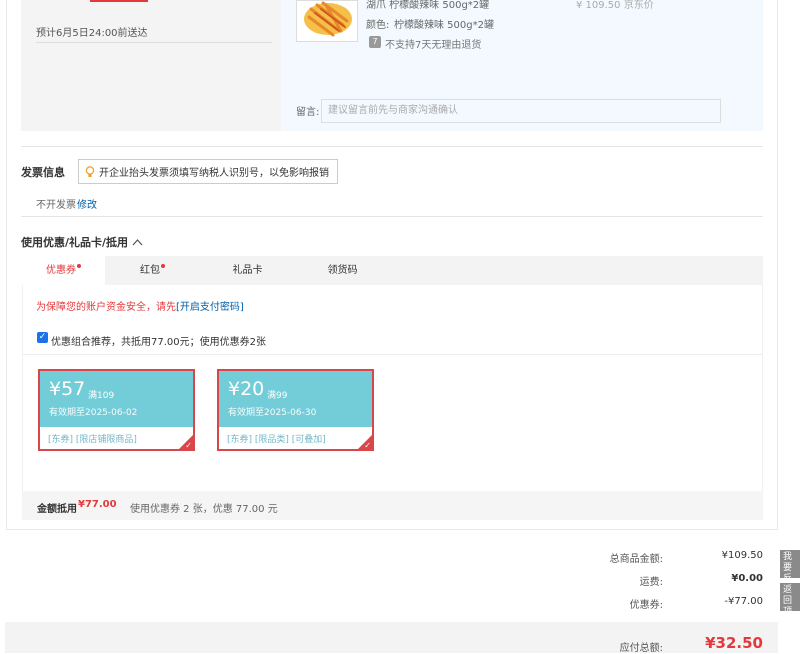  I want to click on payable-value: ¥32.50, so click(734, 643).